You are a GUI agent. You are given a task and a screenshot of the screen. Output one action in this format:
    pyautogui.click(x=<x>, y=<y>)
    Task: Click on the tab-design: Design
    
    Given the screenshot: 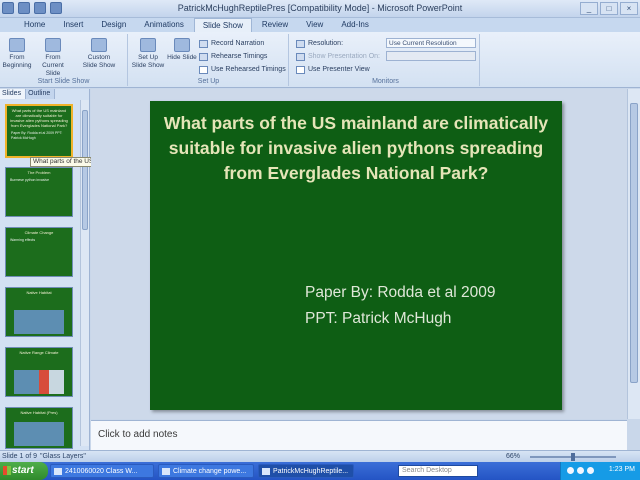 What is the action you would take?
    pyautogui.click(x=113, y=25)
    